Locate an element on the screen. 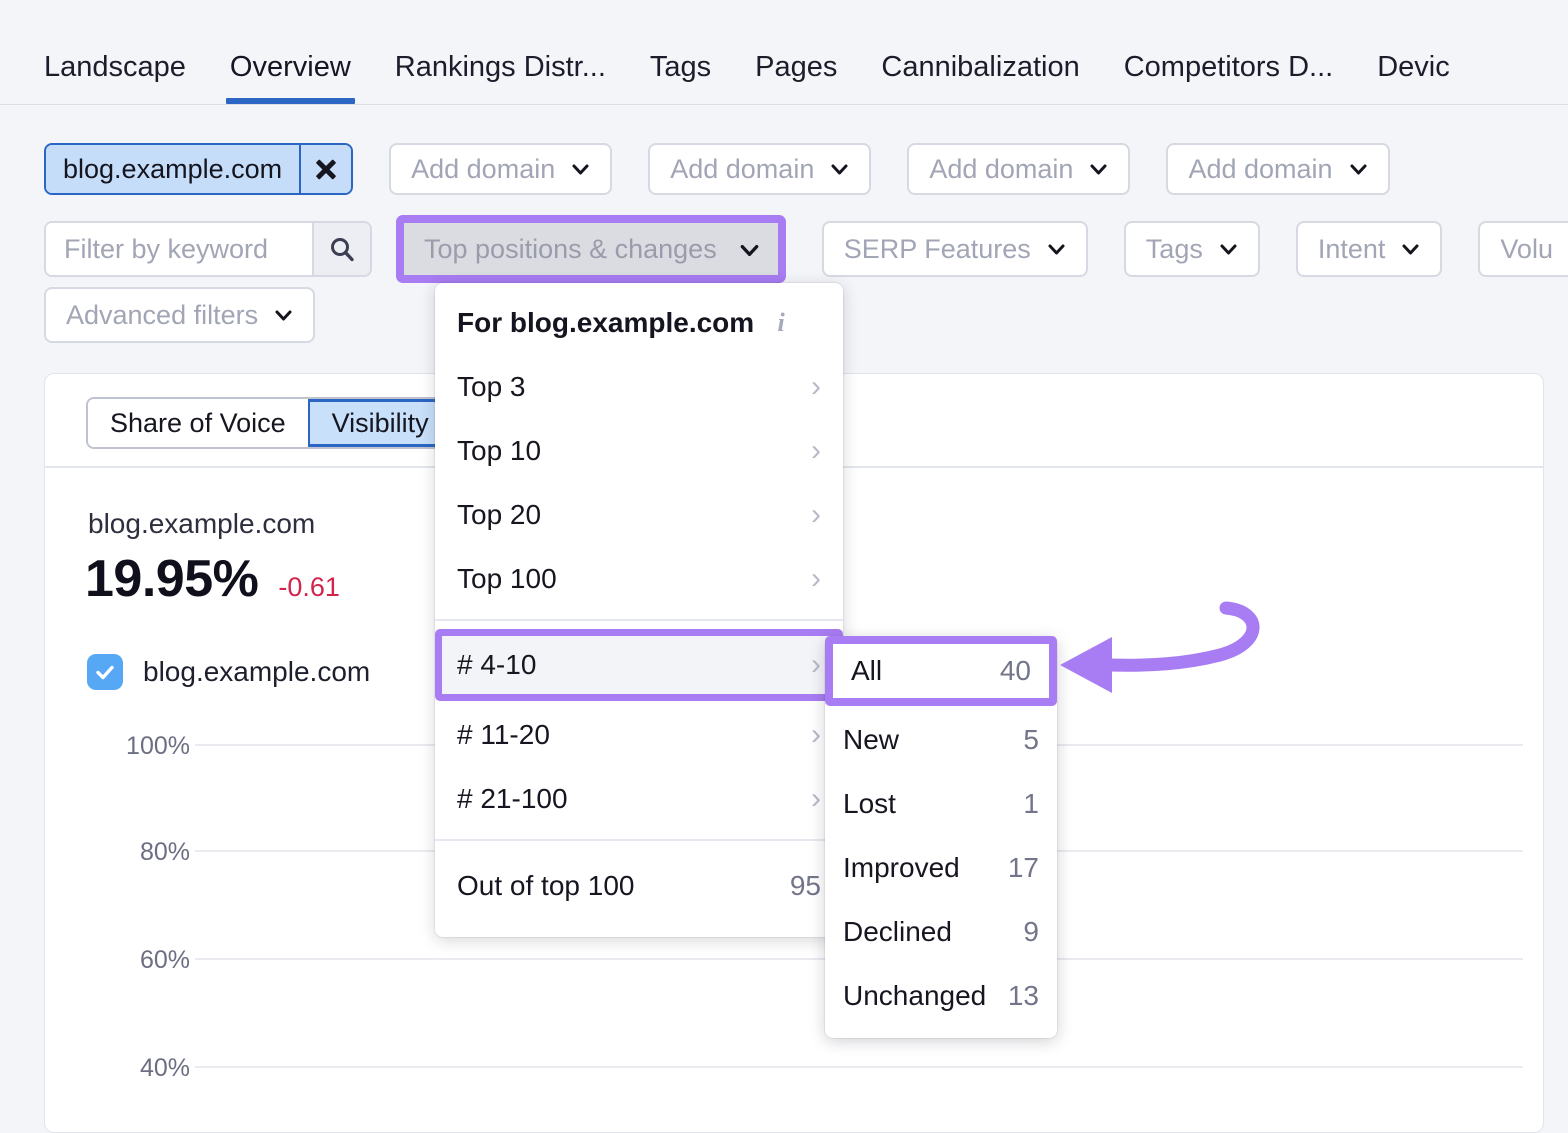 This screenshot has height=1133, width=1568. submenu-item-all-highlight: All 40 is located at coordinates (941, 671).